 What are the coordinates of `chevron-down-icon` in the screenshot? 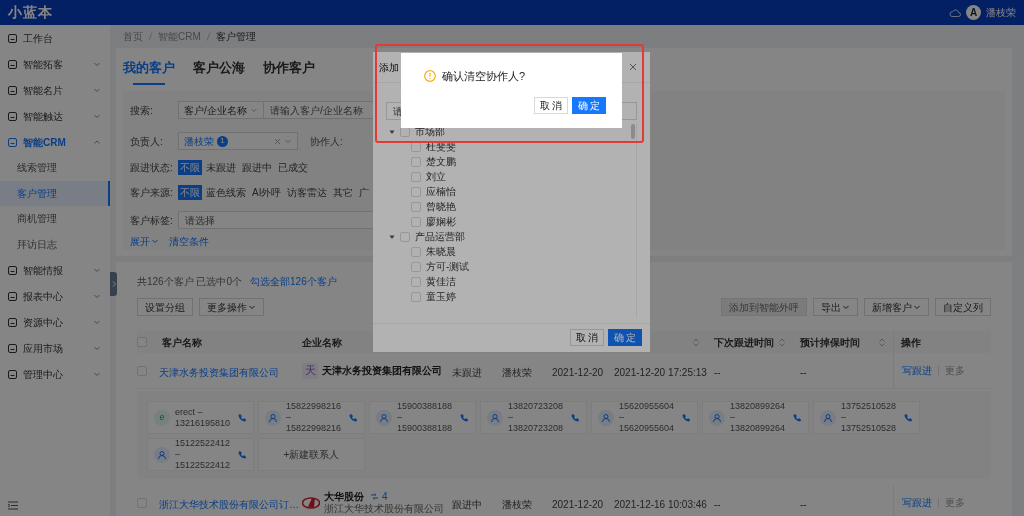 It's located at (97, 116).